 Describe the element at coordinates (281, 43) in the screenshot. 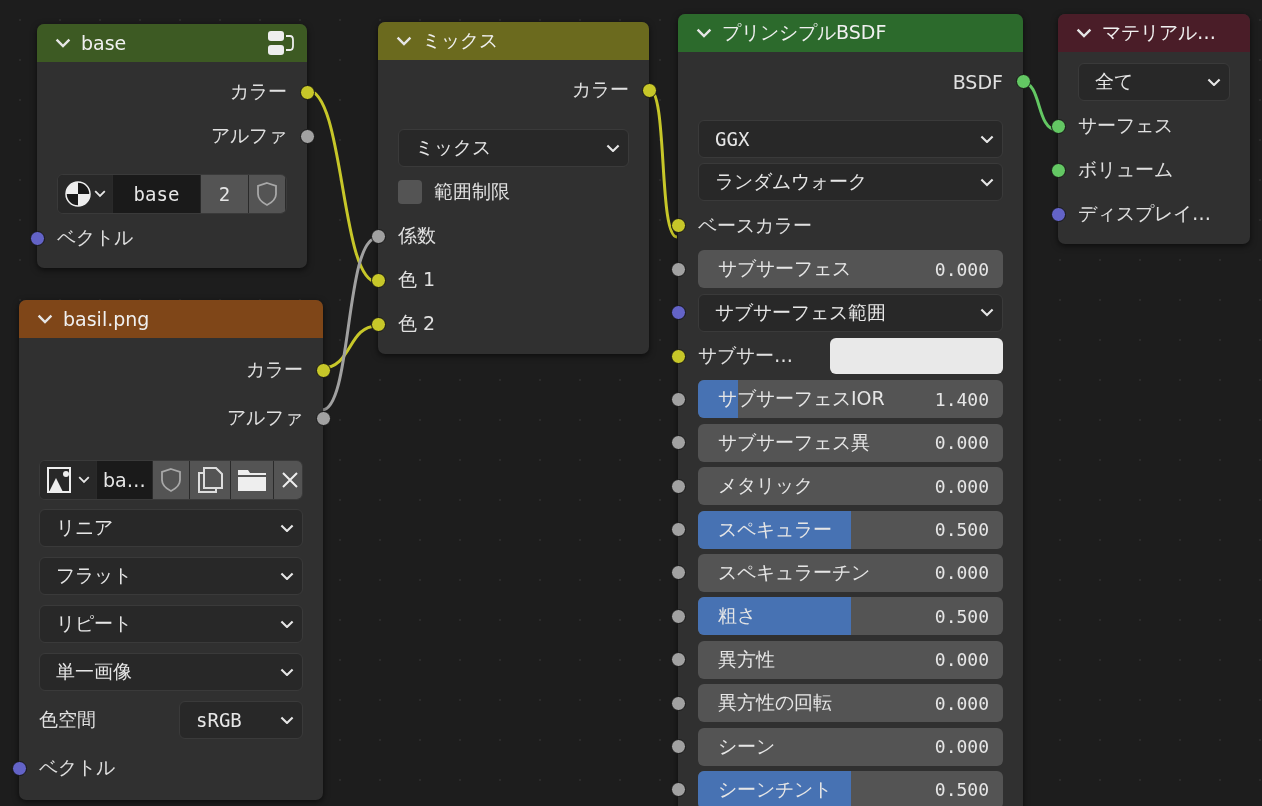

I see `node-group-icon` at that location.